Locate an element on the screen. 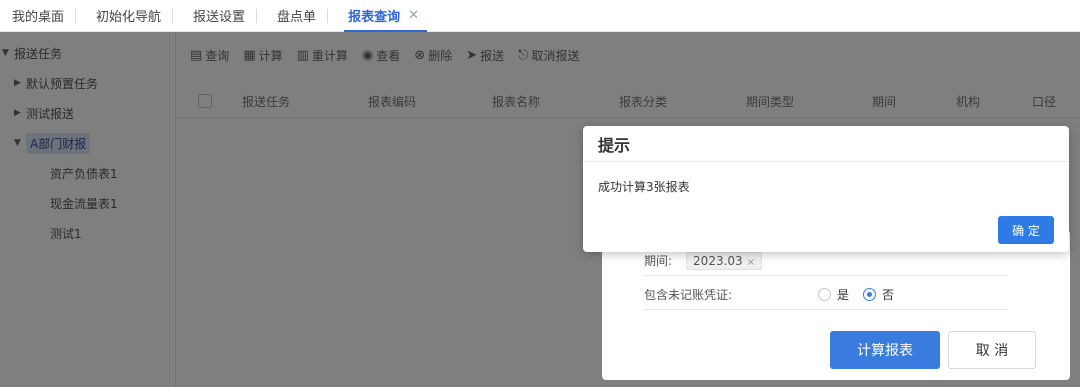 This screenshot has width=1080, height=387. period-tag: 2023.03 × is located at coordinates (724, 260).